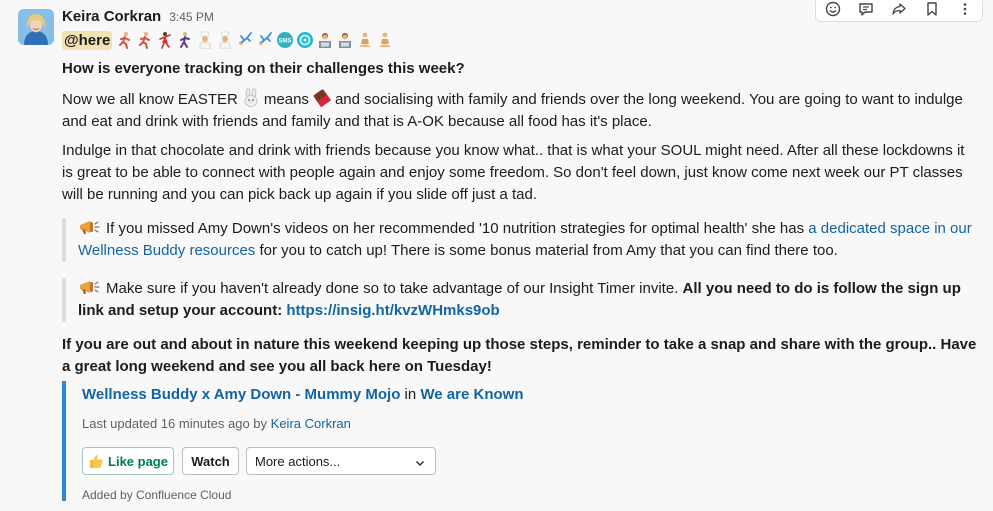 The width and height of the screenshot is (993, 511). I want to click on attachment-footer: Added by Confluence Cloud, so click(157, 495).